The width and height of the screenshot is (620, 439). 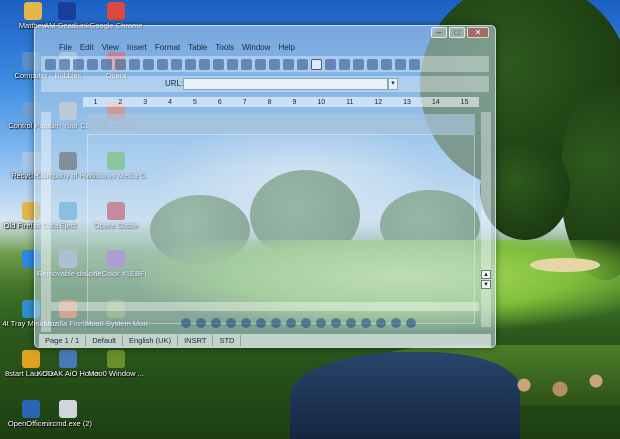 What do you see at coordinates (464, 102) in the screenshot?
I see `ruler-mark: 15` at bounding box center [464, 102].